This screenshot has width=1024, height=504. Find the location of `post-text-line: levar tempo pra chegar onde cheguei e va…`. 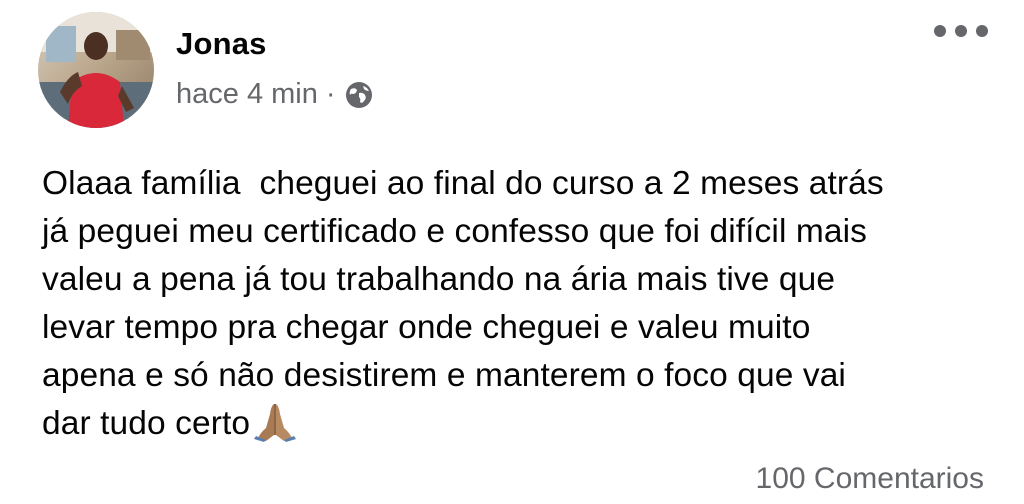

post-text-line: levar tempo pra chegar onde cheguei e va… is located at coordinates (426, 327).